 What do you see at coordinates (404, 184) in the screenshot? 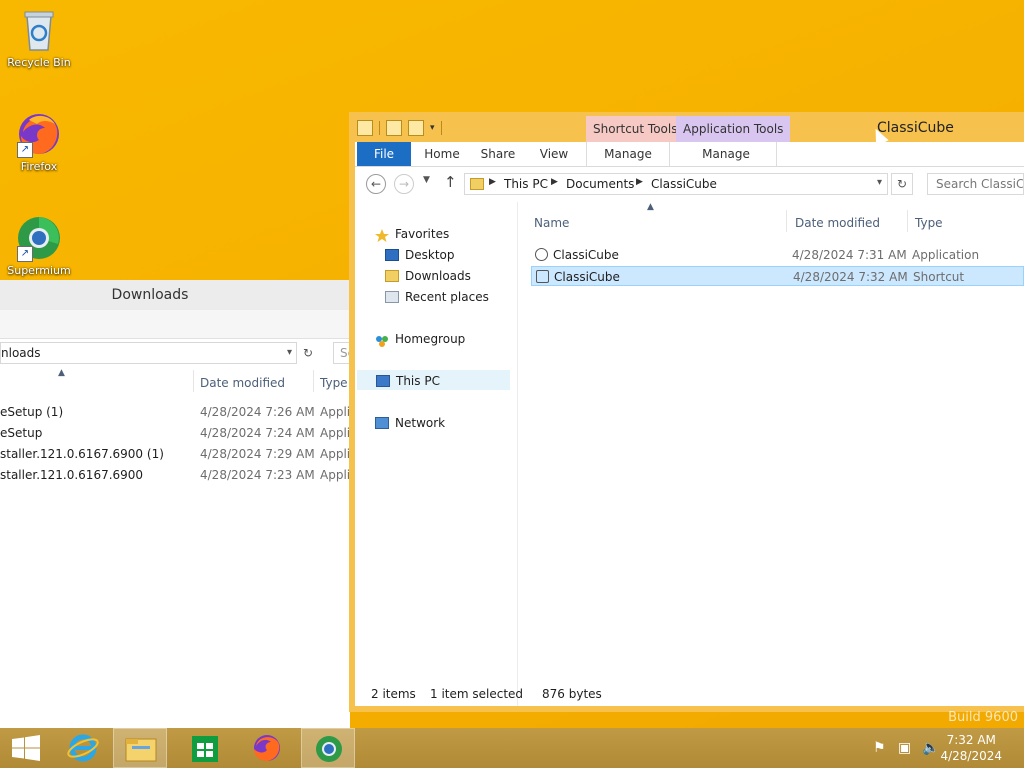
I see `forward-button: →` at bounding box center [404, 184].